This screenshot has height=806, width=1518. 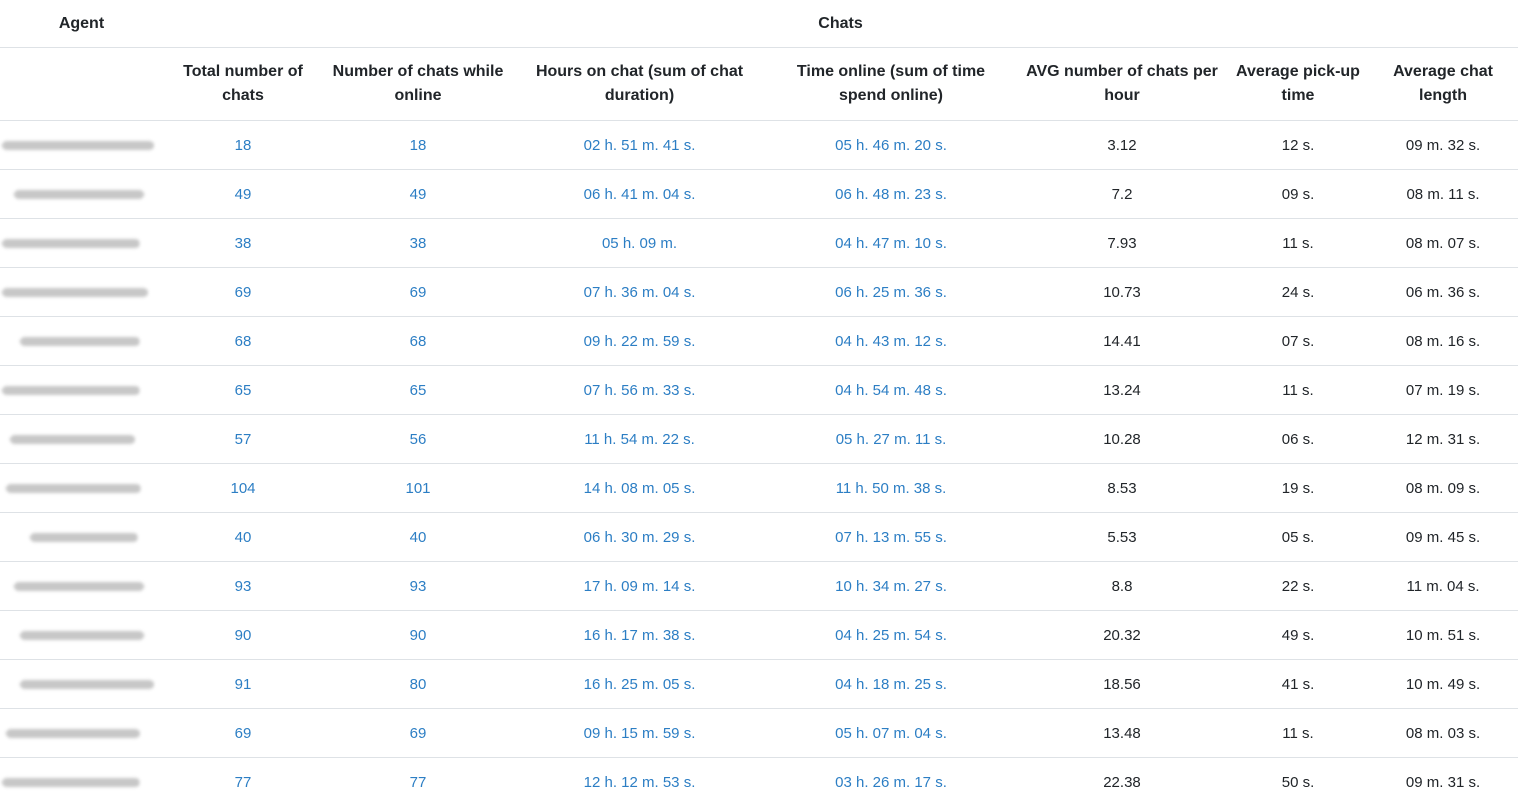 I want to click on chats-while-online-link: 56, so click(x=418, y=439).